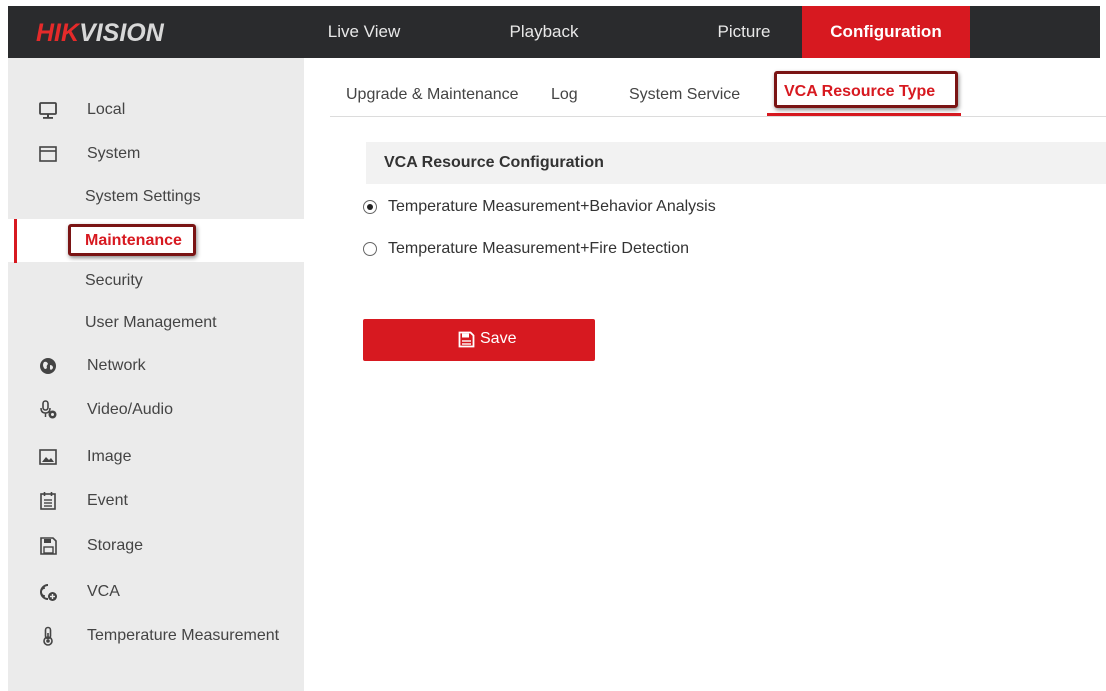 The width and height of the screenshot is (1106, 691). Describe the element at coordinates (109, 456) in the screenshot. I see `sidebar-item-label: Image` at that location.